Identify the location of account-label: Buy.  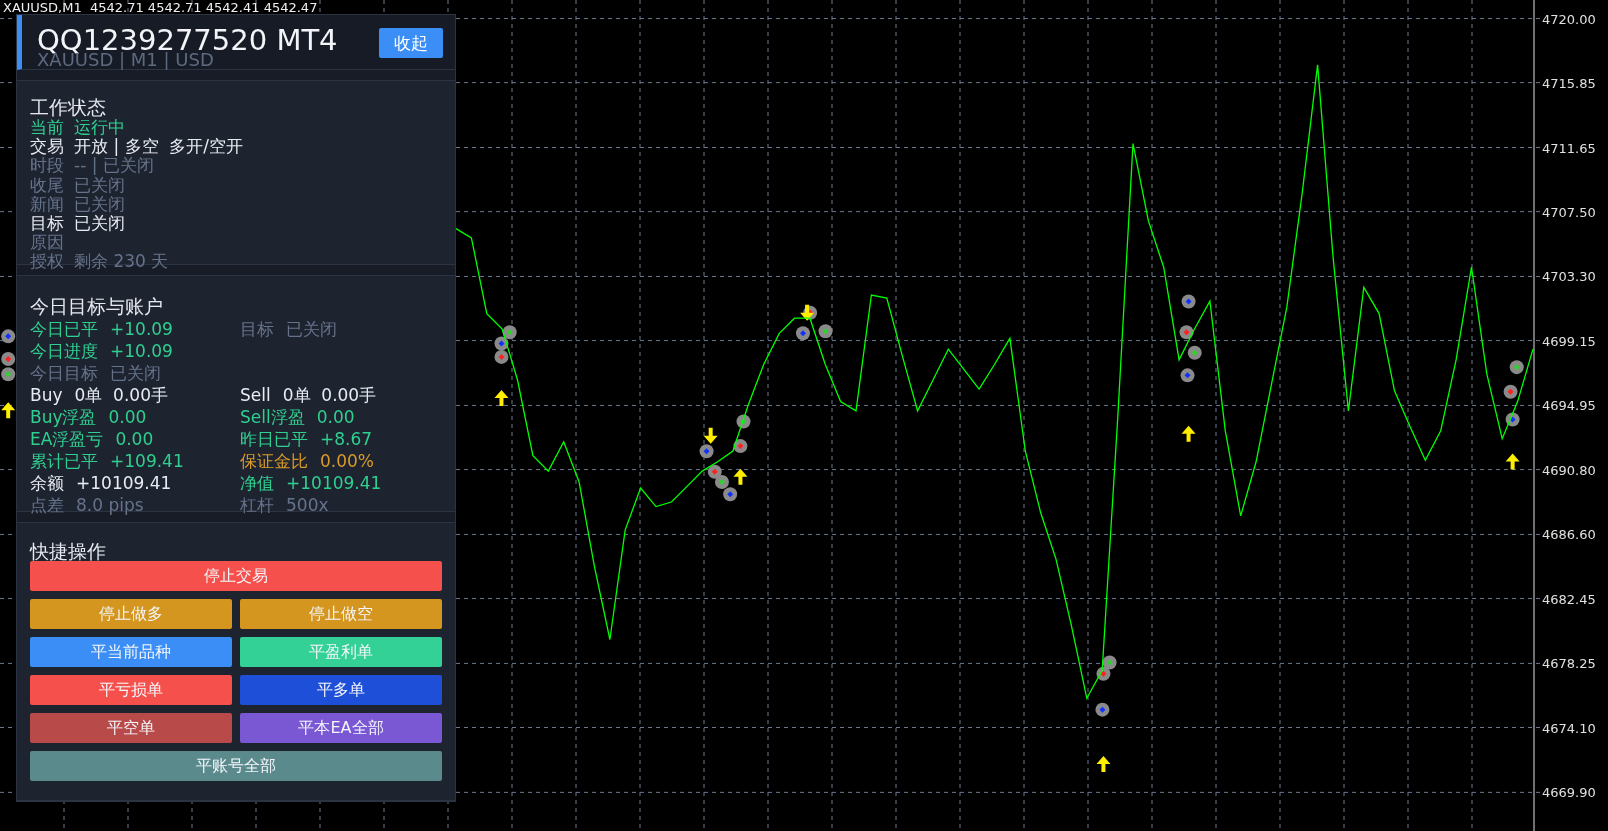
(46, 395).